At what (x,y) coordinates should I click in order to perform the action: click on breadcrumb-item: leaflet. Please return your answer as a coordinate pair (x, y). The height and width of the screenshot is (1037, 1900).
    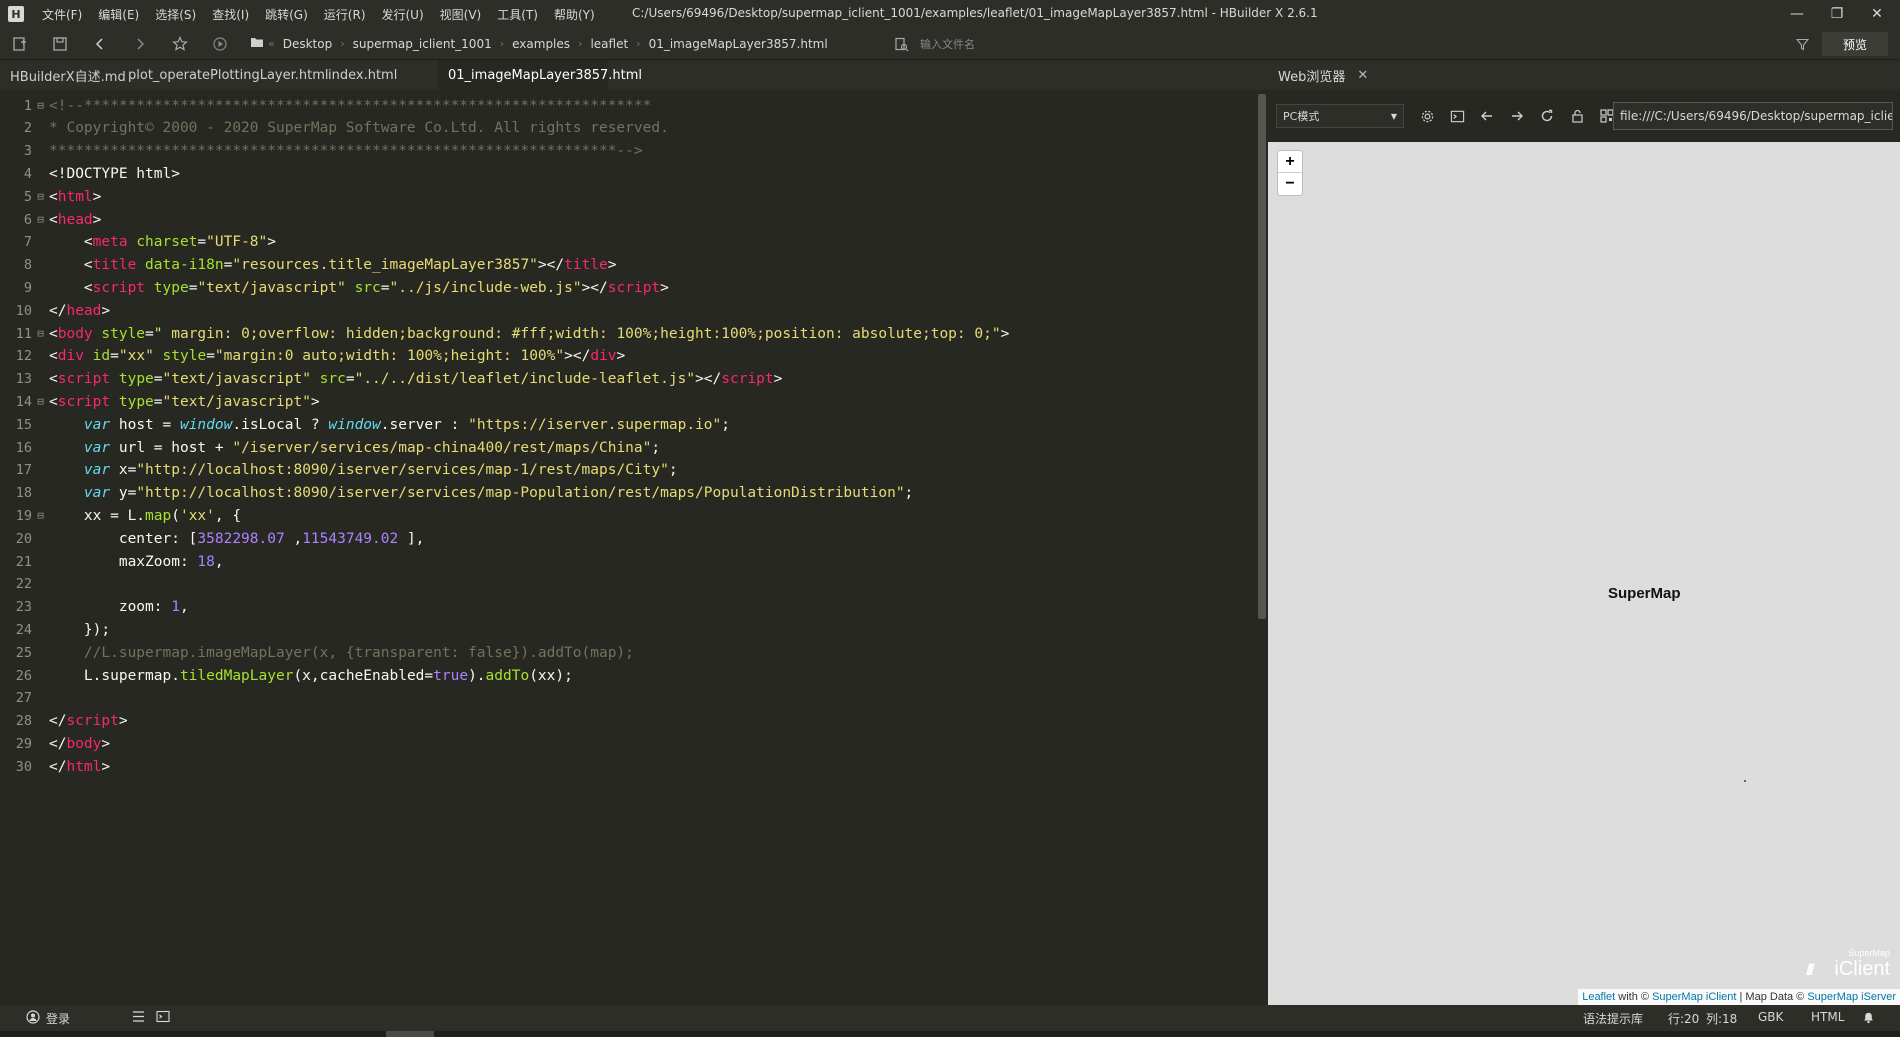
    Looking at the image, I should click on (609, 44).